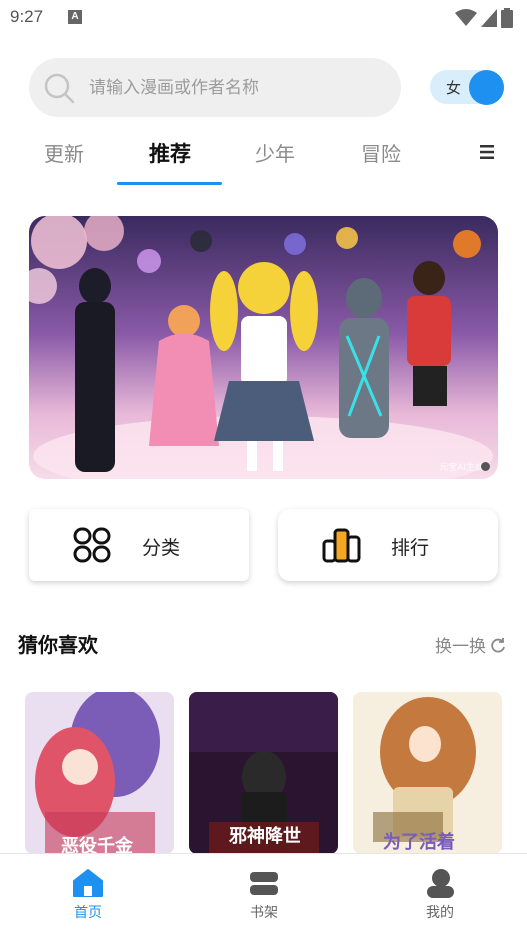 The image size is (527, 936). What do you see at coordinates (275, 152) in the screenshot?
I see `tab-shounen: 少年` at bounding box center [275, 152].